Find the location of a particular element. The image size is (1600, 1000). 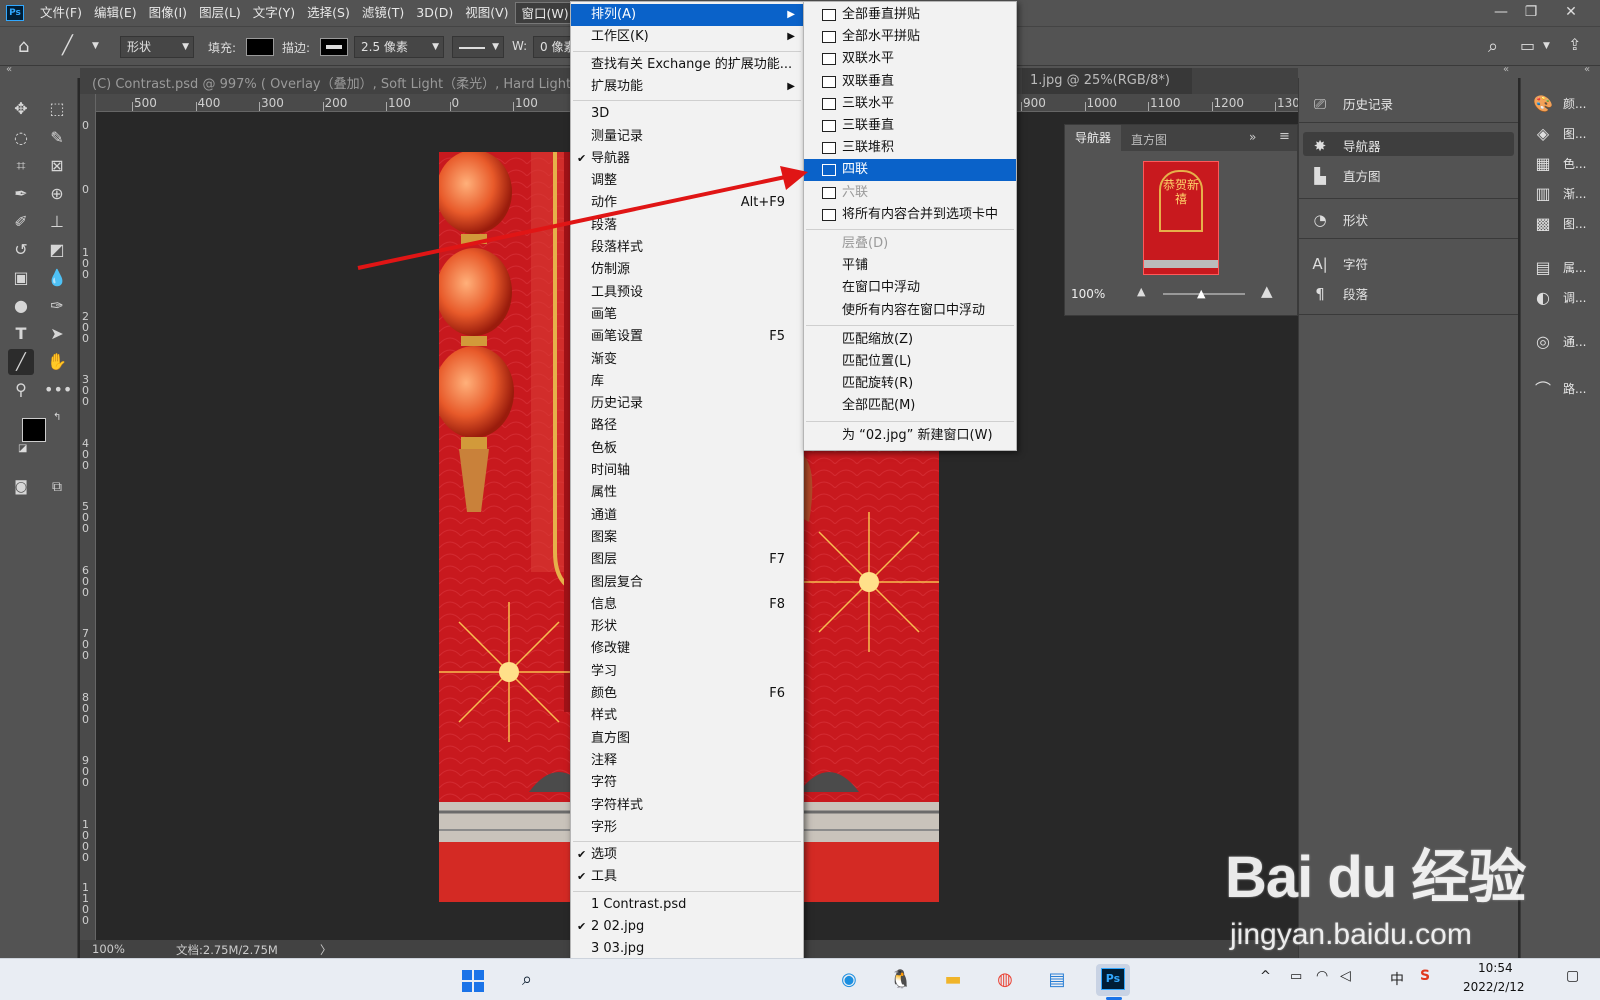

sogou-icon: S is located at coordinates (1425, 976).